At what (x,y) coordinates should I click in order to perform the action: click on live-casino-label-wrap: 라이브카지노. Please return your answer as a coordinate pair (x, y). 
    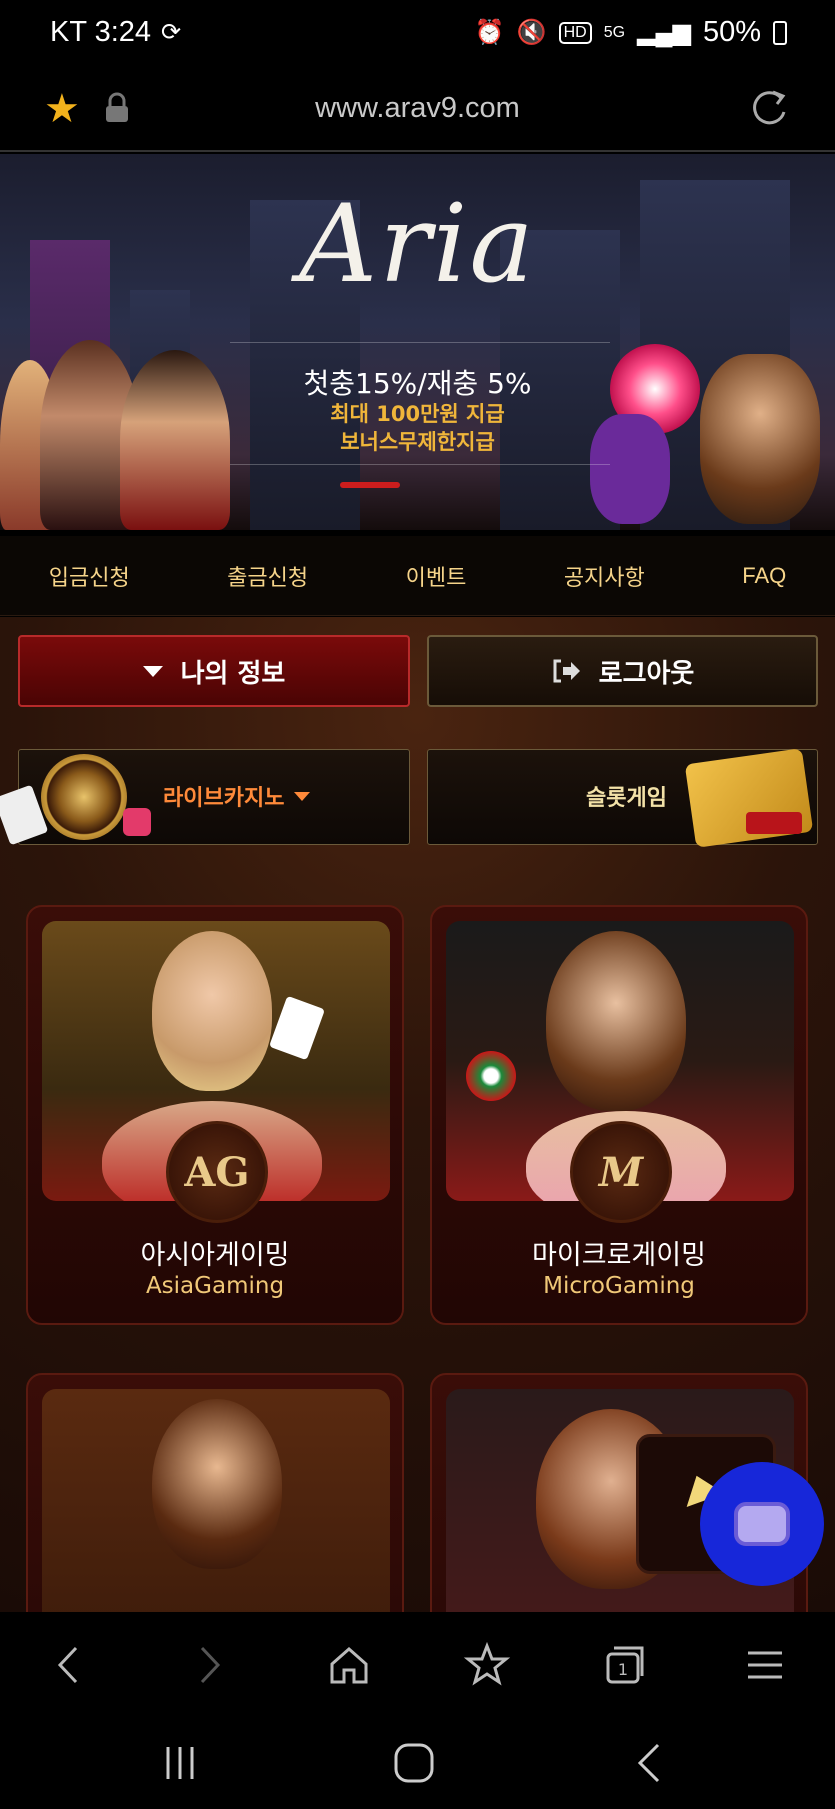
    Looking at the image, I should click on (237, 796).